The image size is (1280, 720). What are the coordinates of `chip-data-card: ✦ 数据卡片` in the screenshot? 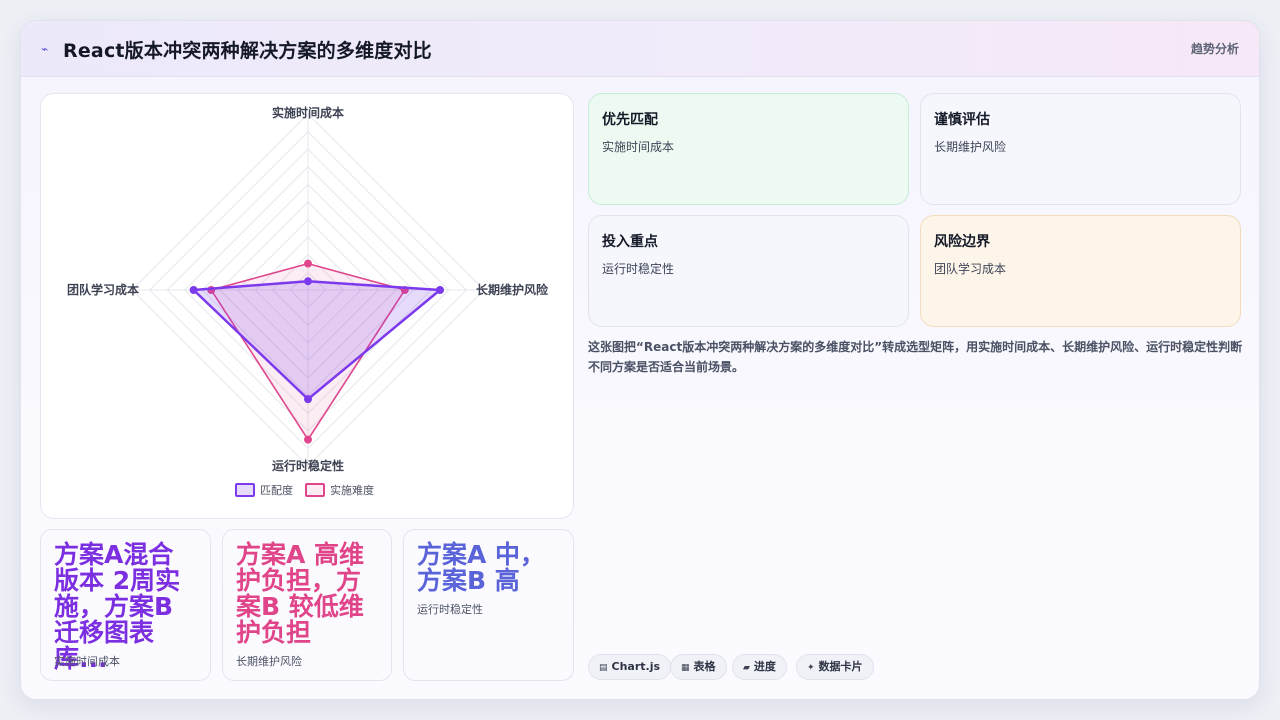 It's located at (835, 667).